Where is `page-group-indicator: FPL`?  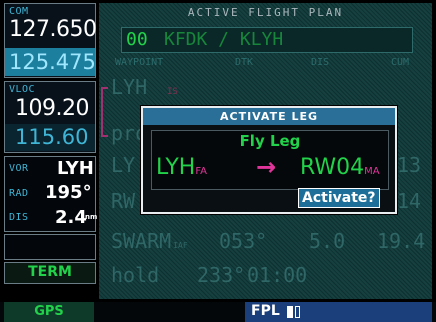 page-group-indicator: FPL is located at coordinates (338, 312).